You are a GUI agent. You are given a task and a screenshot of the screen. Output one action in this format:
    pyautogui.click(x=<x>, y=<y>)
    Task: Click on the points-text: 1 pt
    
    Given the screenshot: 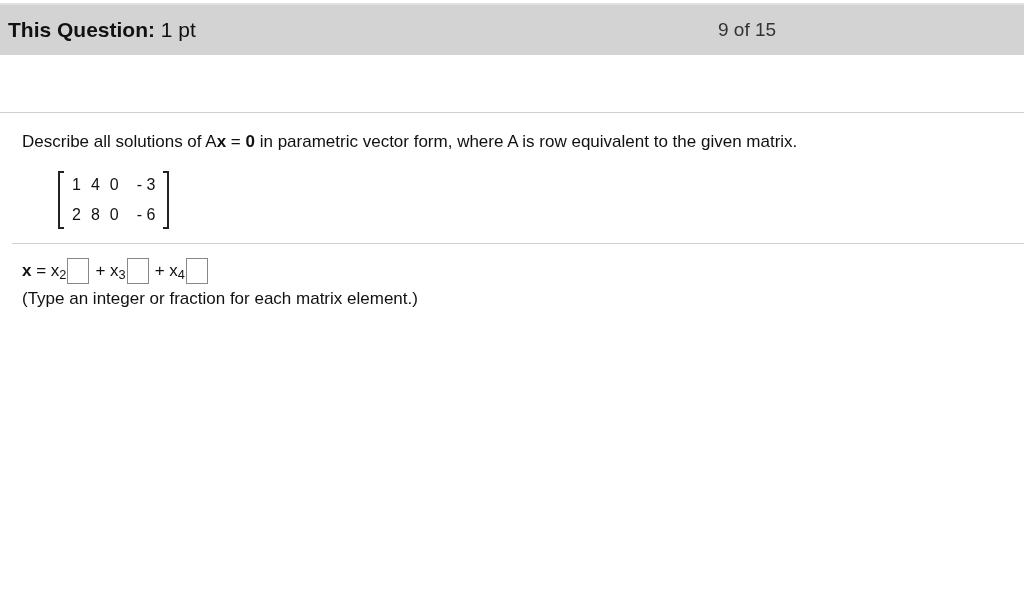 What is the action you would take?
    pyautogui.click(x=178, y=30)
    